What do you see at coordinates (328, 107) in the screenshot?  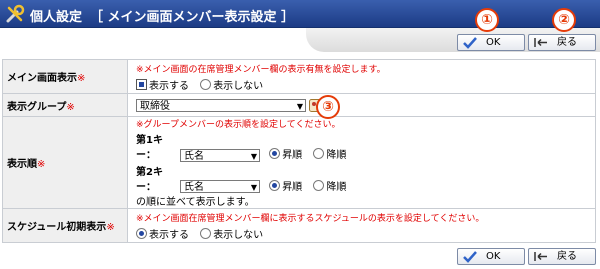 I see `marker-3: ③` at bounding box center [328, 107].